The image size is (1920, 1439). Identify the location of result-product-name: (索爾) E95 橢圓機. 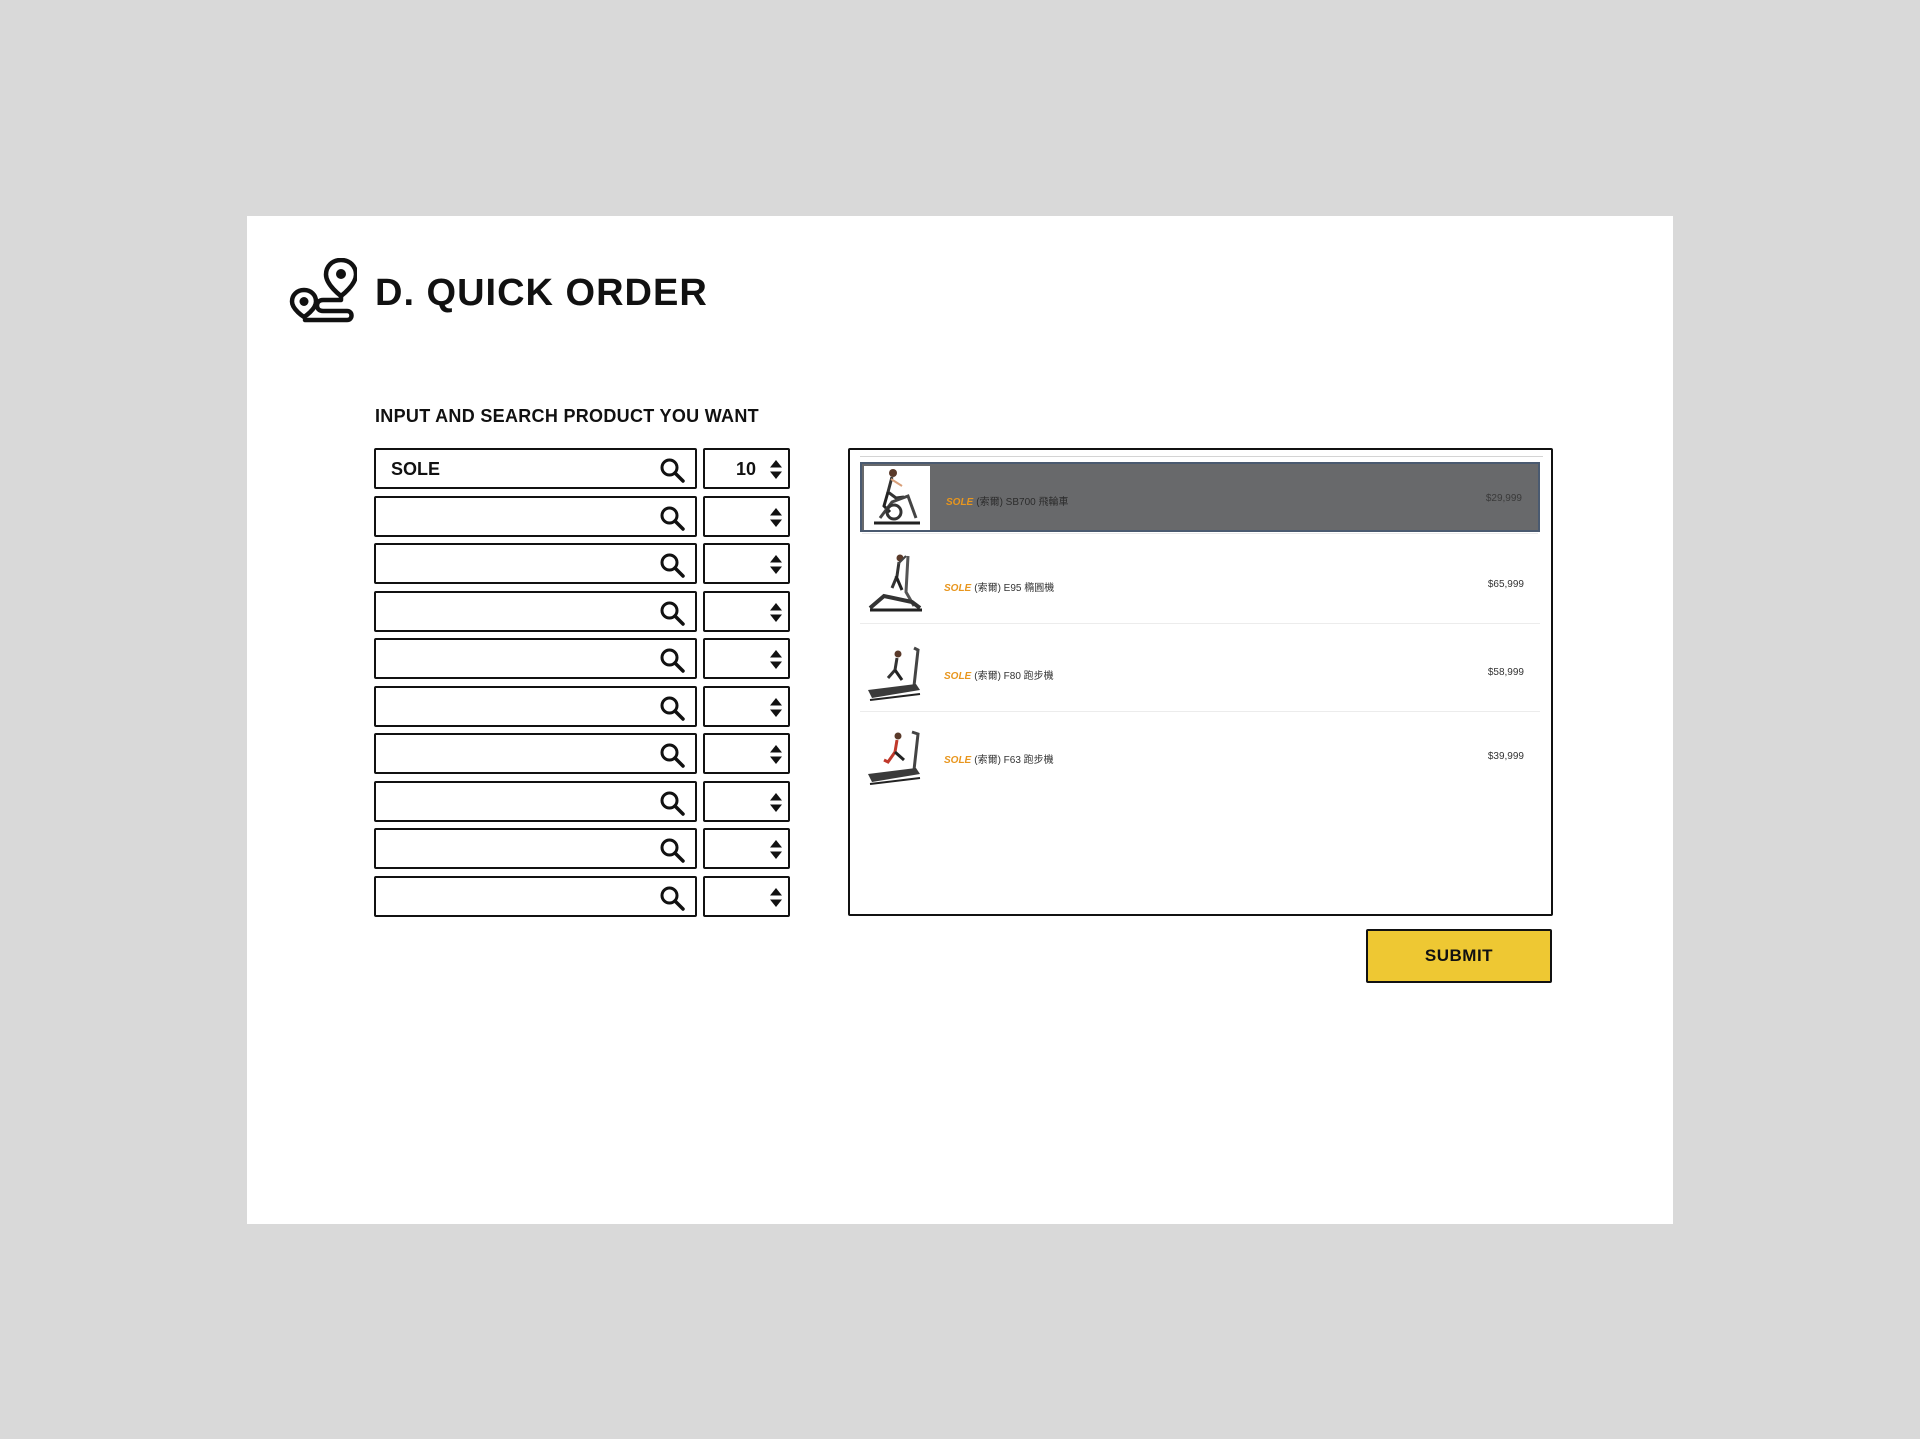
(1014, 588).